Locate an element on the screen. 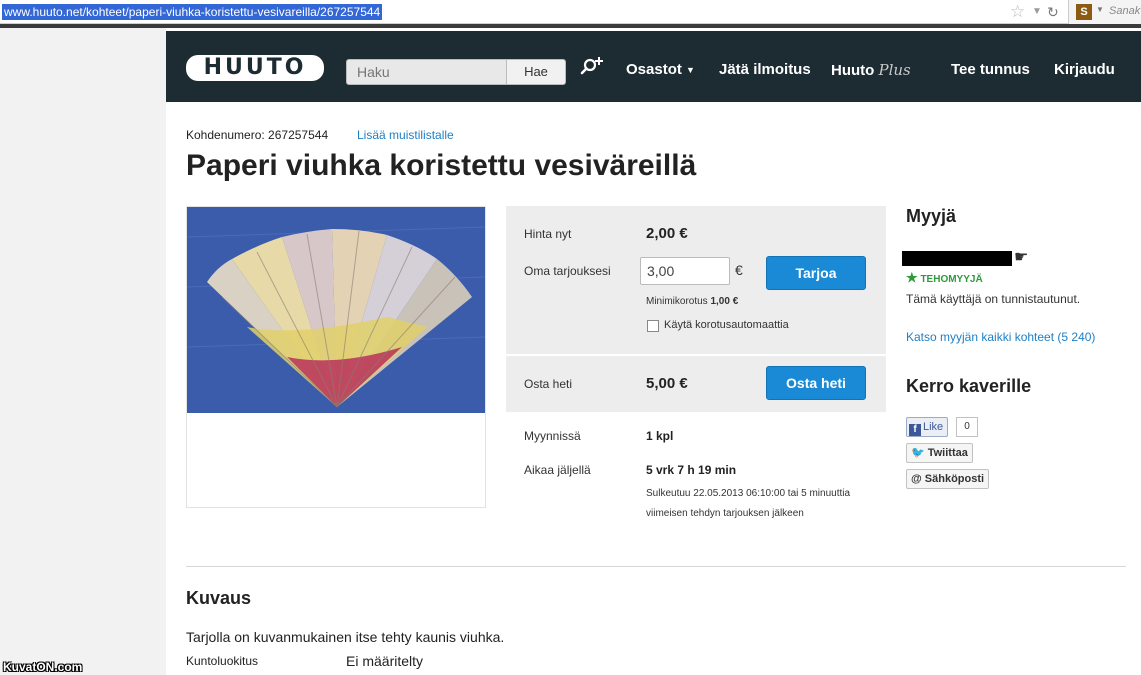 The image size is (1141, 675). auto-bid-checkbox is located at coordinates (653, 326).